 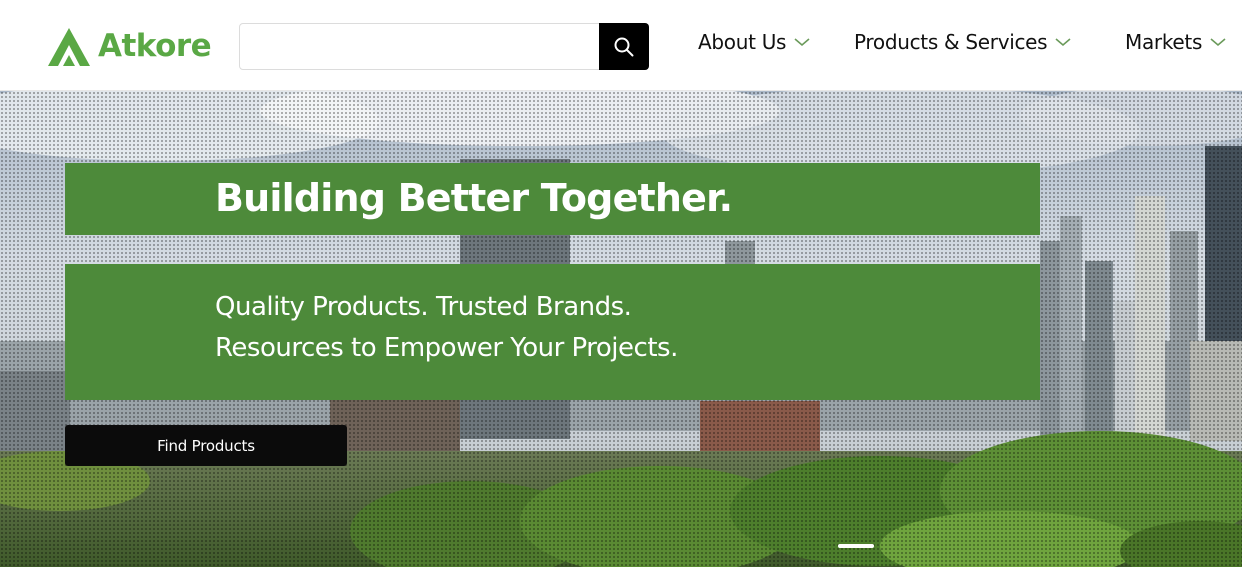 I want to click on search-input, so click(x=419, y=46).